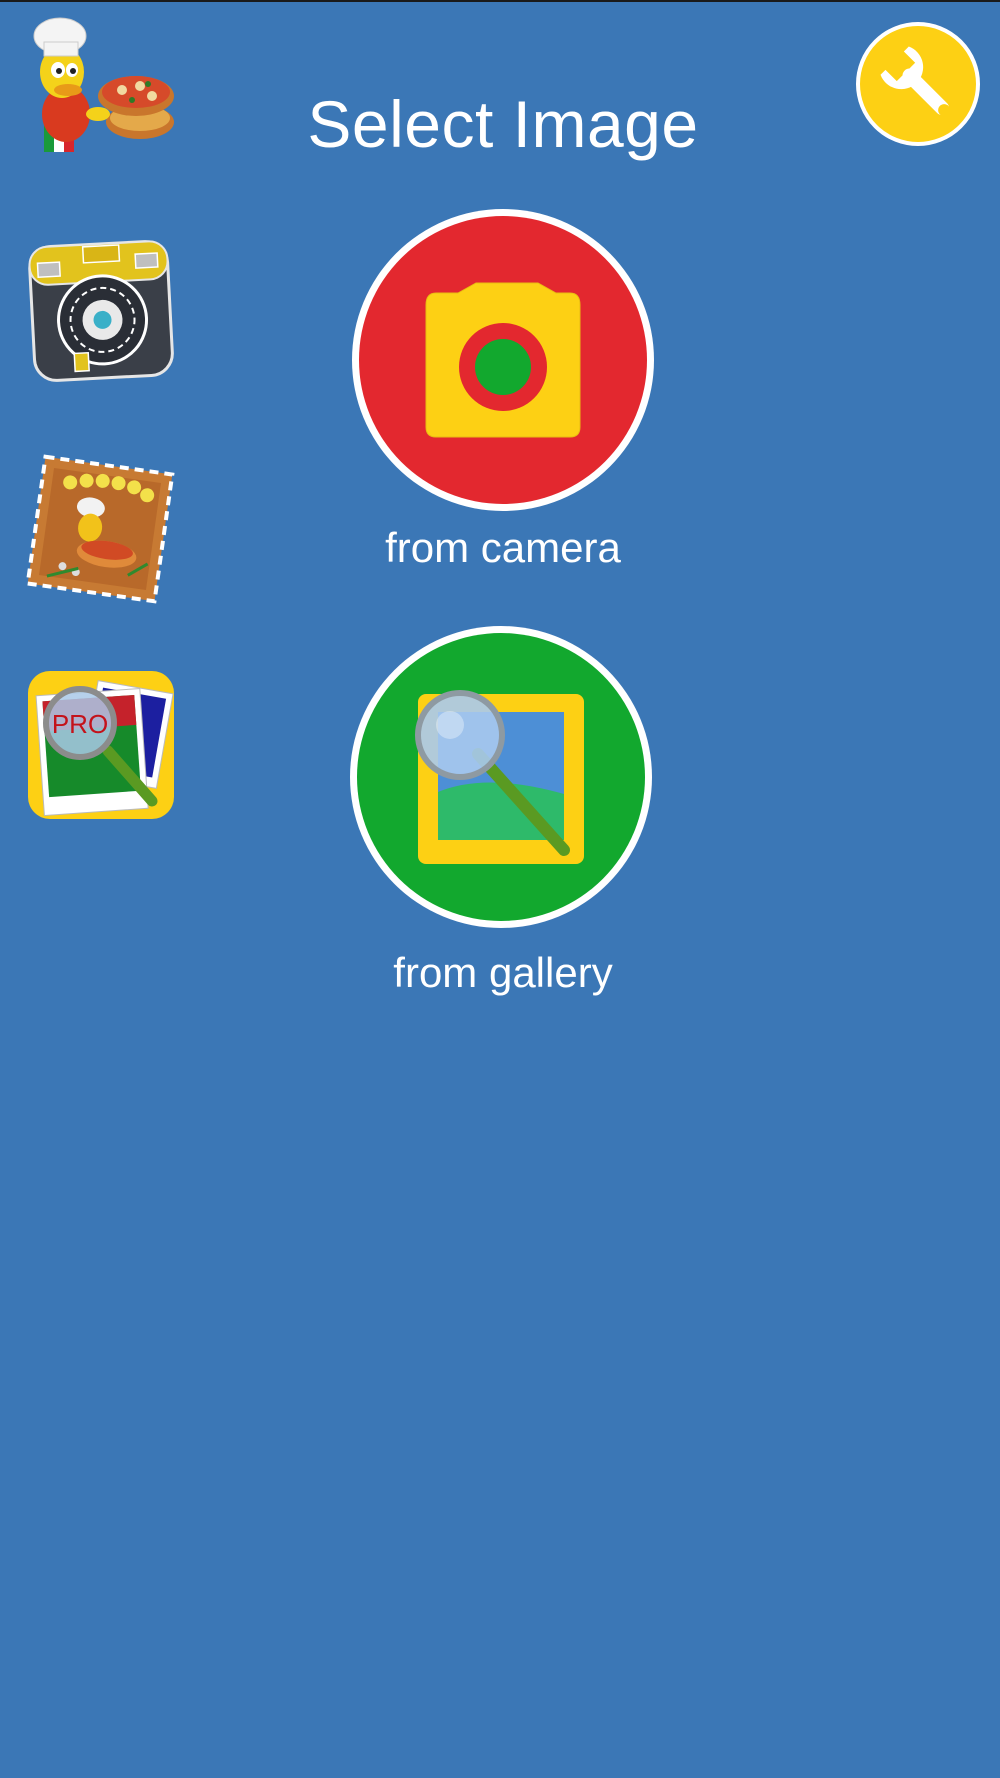 The image size is (1000, 1778). I want to click on photo-search-pro-graphic: PRO, so click(101, 745).